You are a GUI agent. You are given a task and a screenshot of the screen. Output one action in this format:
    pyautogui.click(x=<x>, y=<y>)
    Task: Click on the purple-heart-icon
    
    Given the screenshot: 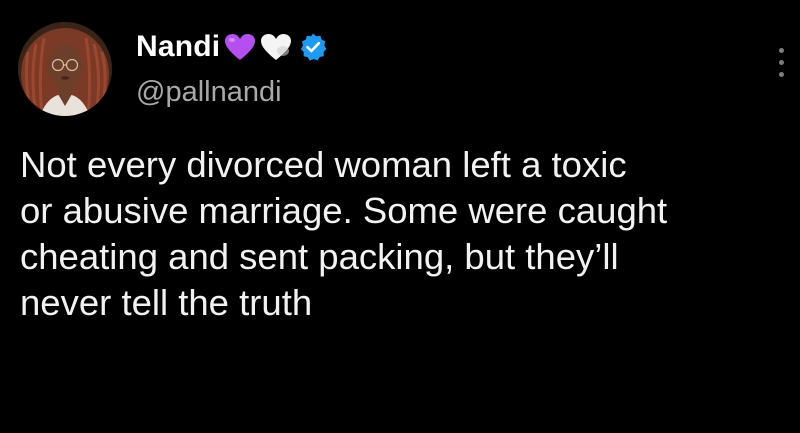 What is the action you would take?
    pyautogui.click(x=240, y=47)
    